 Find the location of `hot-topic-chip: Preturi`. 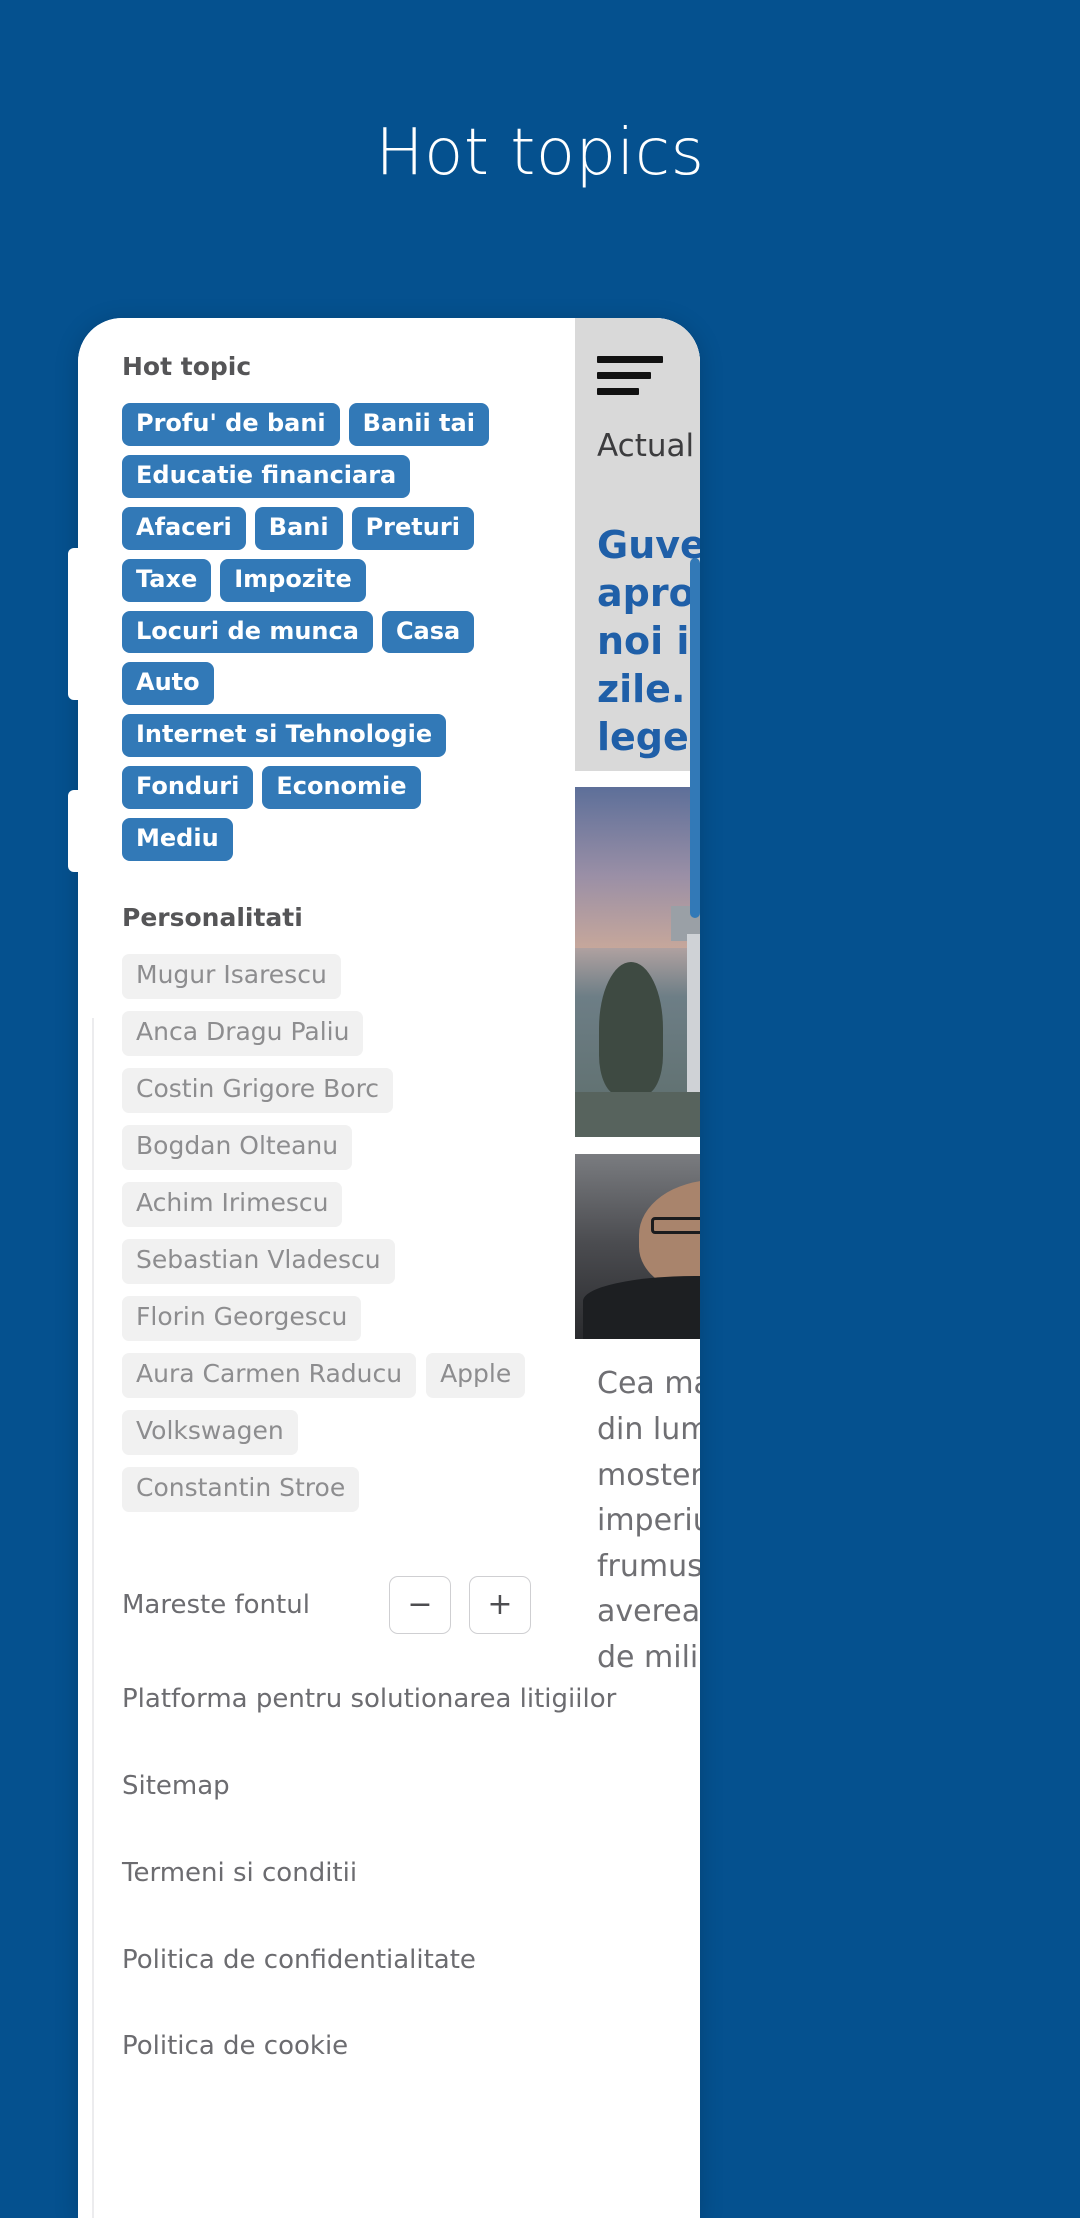

hot-topic-chip: Preturi is located at coordinates (412, 528).